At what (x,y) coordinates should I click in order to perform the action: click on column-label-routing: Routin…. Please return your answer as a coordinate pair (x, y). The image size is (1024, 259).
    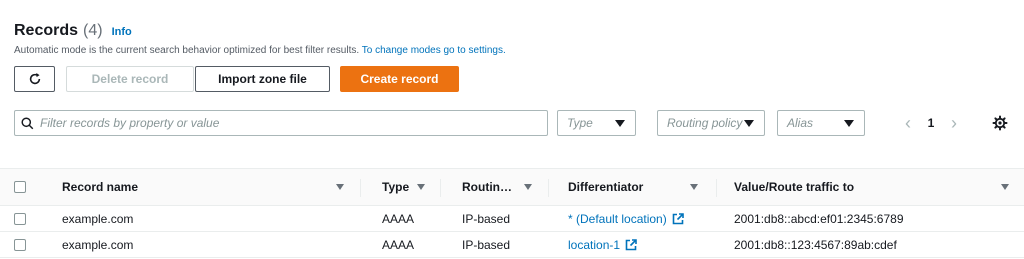
    Looking at the image, I should click on (487, 187).